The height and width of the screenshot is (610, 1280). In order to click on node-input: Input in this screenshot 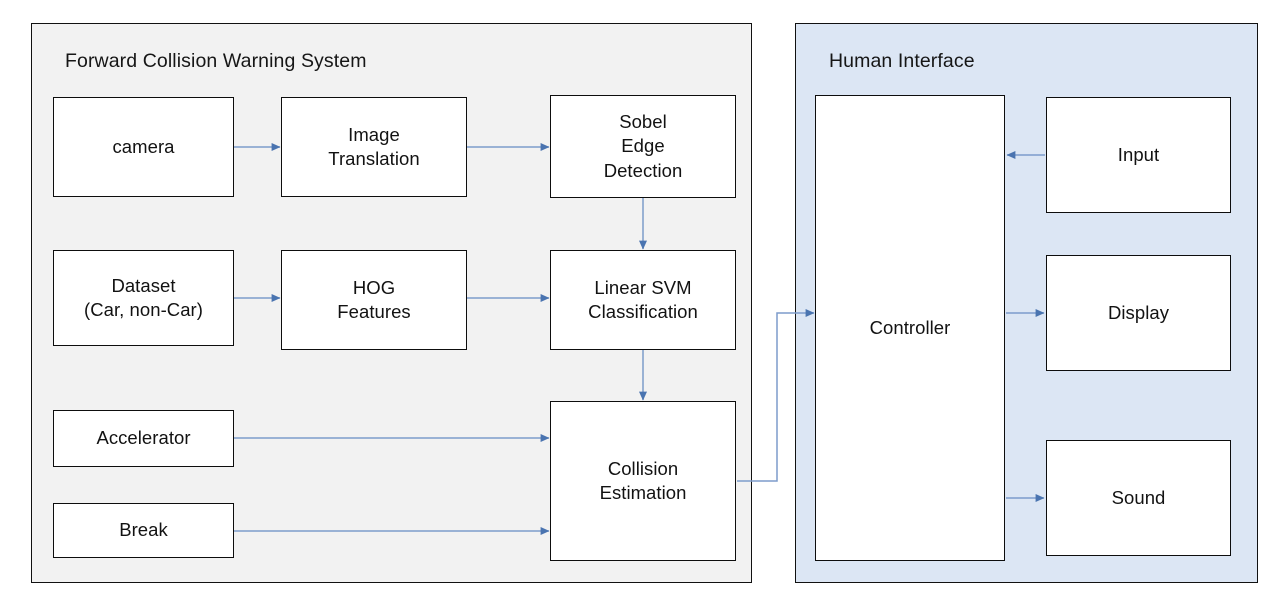, I will do `click(1138, 155)`.